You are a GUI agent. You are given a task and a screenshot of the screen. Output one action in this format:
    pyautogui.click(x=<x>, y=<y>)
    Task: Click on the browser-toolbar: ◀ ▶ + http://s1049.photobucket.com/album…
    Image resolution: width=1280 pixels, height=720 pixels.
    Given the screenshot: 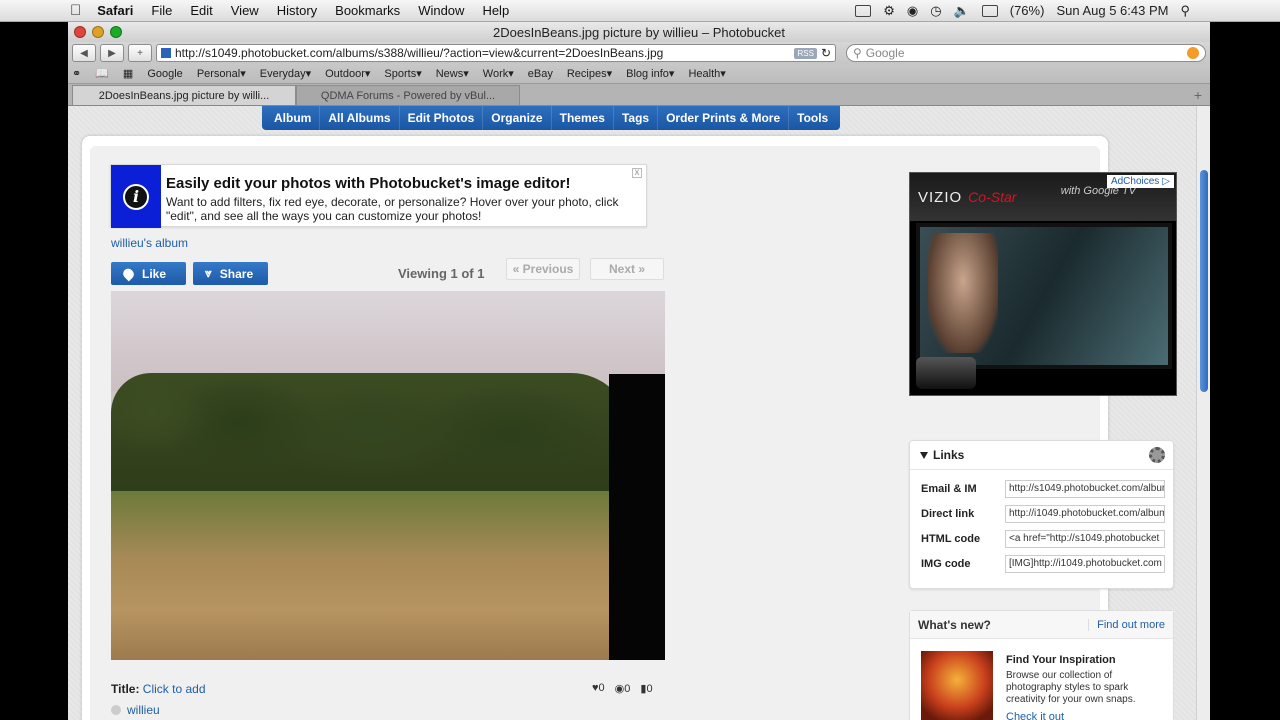 What is the action you would take?
    pyautogui.click(x=639, y=53)
    